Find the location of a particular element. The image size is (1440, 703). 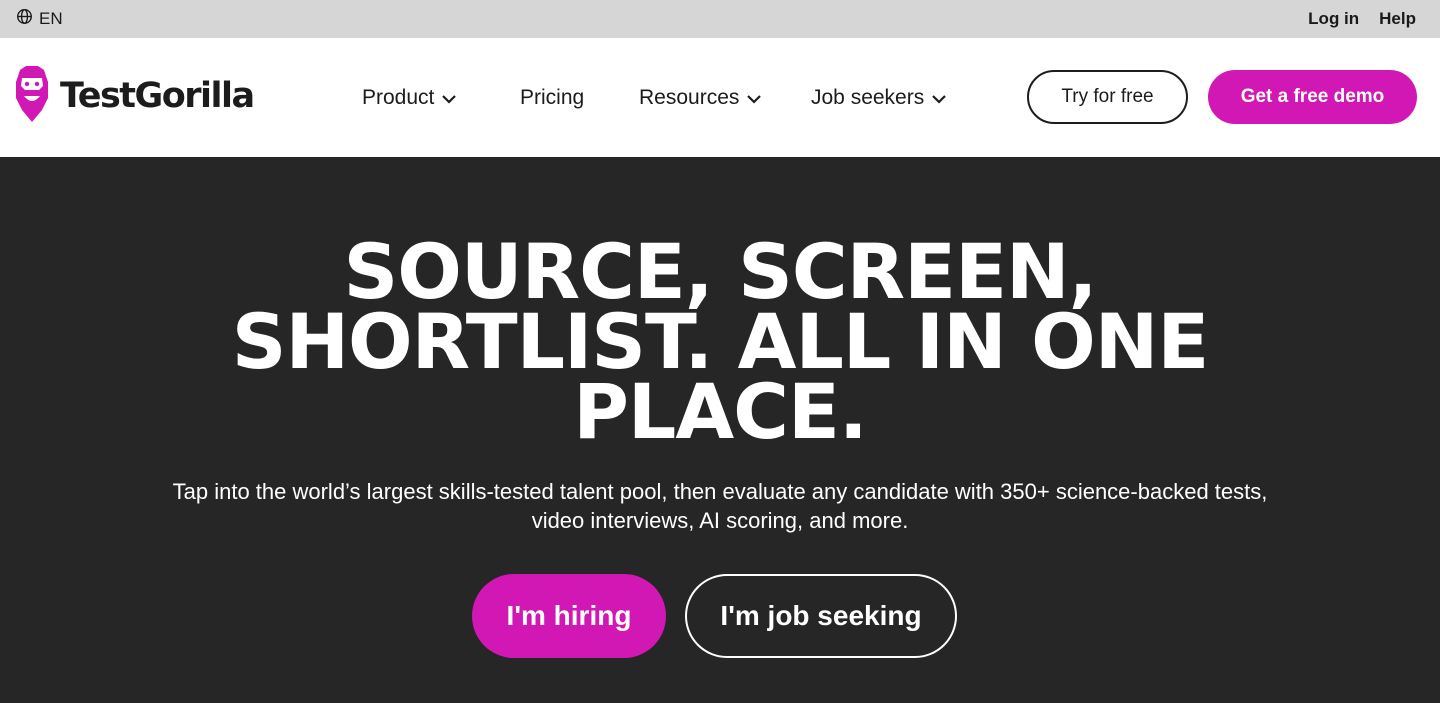

nav-item-pricing: Pricing is located at coordinates (552, 98).